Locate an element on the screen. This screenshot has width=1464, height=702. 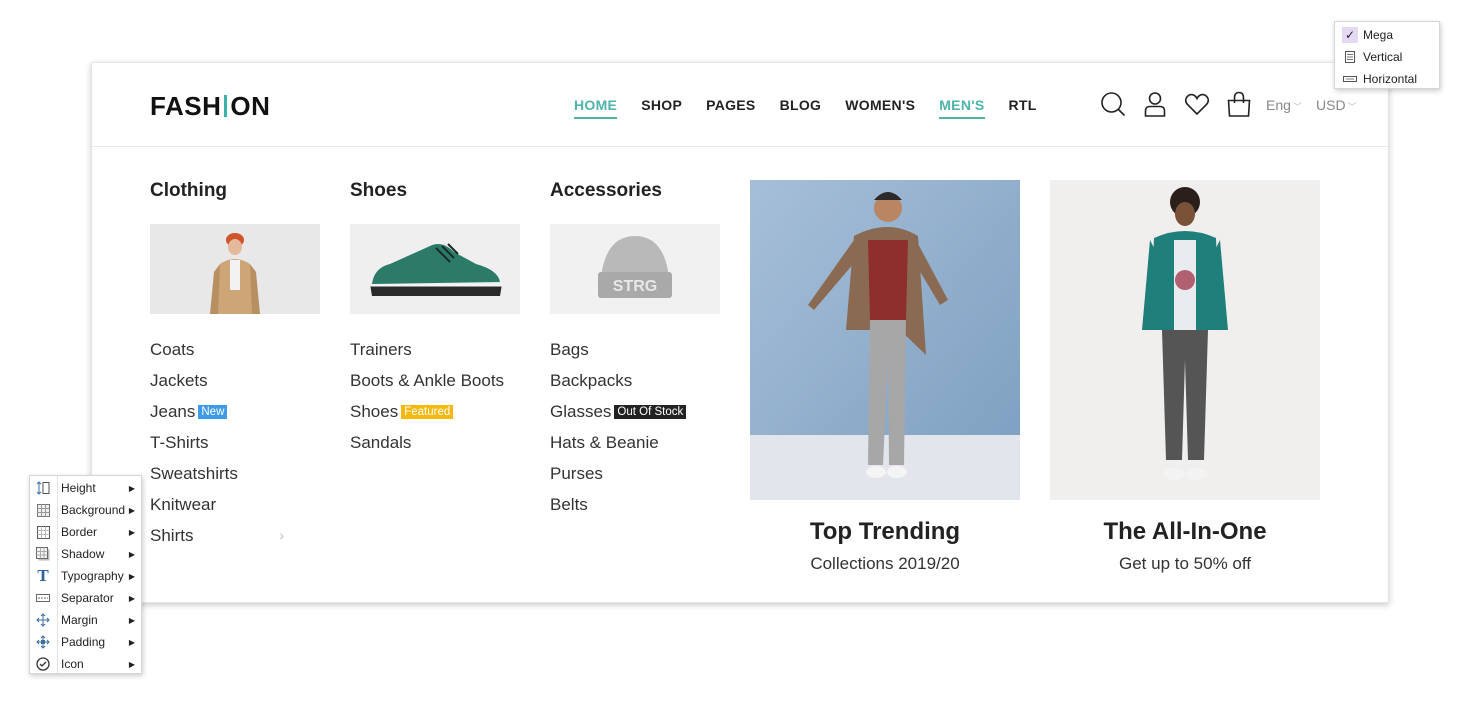
logo-i-bar is located at coordinates (226, 106).